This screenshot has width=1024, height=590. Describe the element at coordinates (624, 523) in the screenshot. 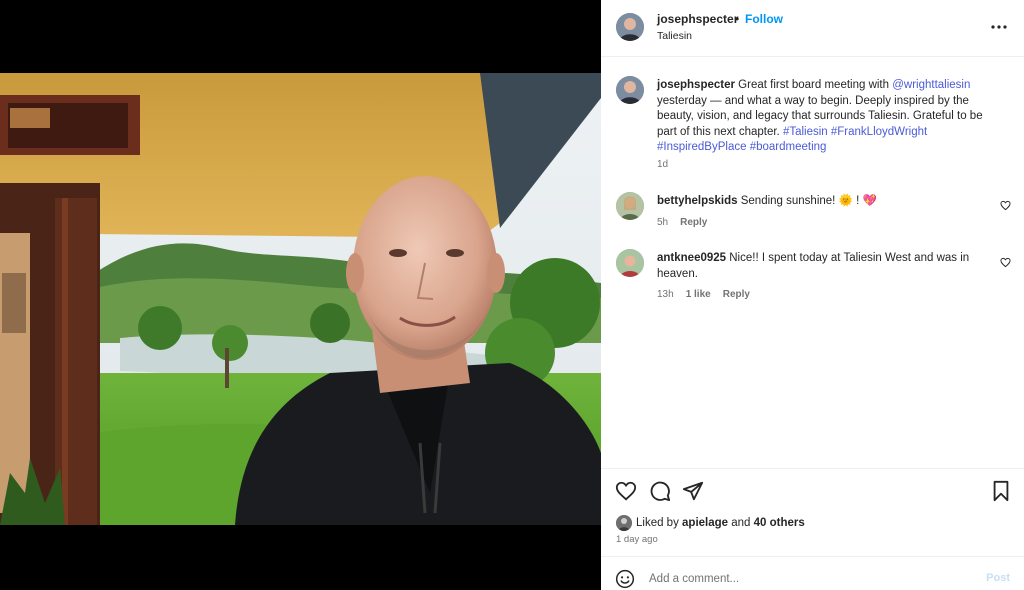

I see `liker-avatar` at that location.